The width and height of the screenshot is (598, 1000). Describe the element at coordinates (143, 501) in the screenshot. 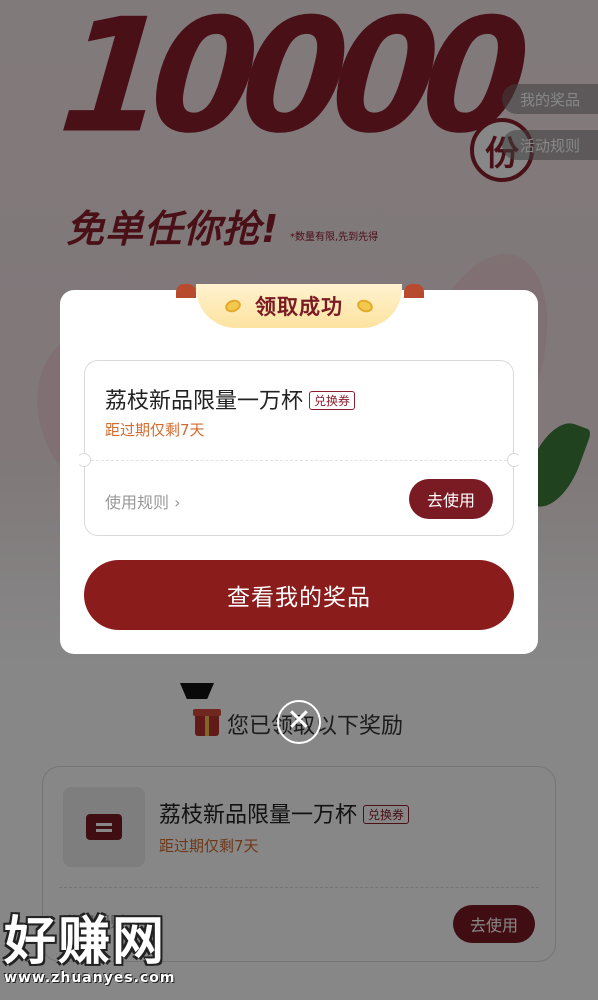

I see `usage-rules-link: 使用规则 ›` at that location.